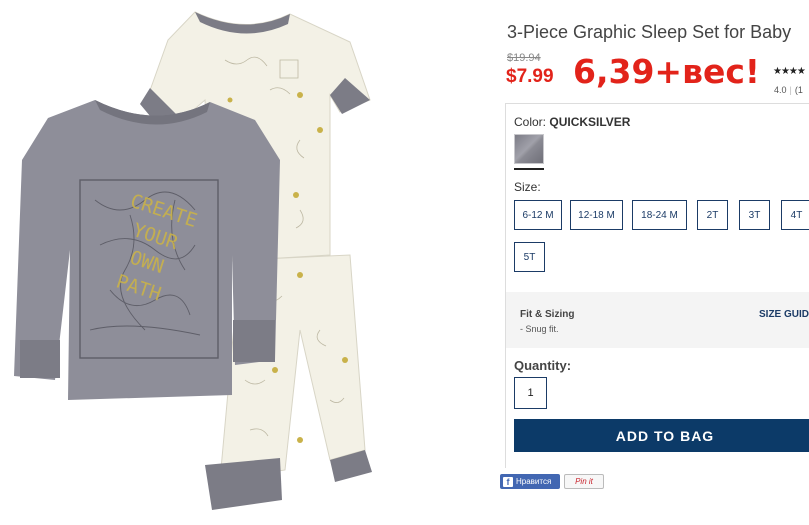 The width and height of the screenshot is (809, 525). Describe the element at coordinates (527, 187) in the screenshot. I see `size-label: Size:` at that location.